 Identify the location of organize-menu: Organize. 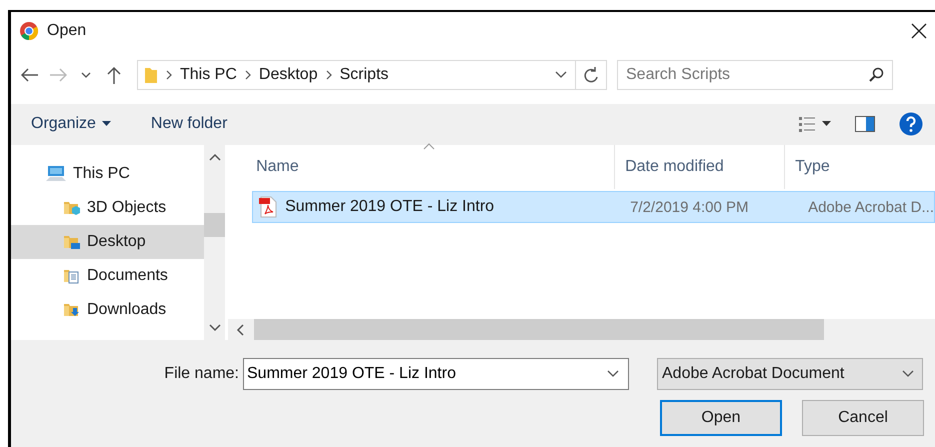
(71, 123).